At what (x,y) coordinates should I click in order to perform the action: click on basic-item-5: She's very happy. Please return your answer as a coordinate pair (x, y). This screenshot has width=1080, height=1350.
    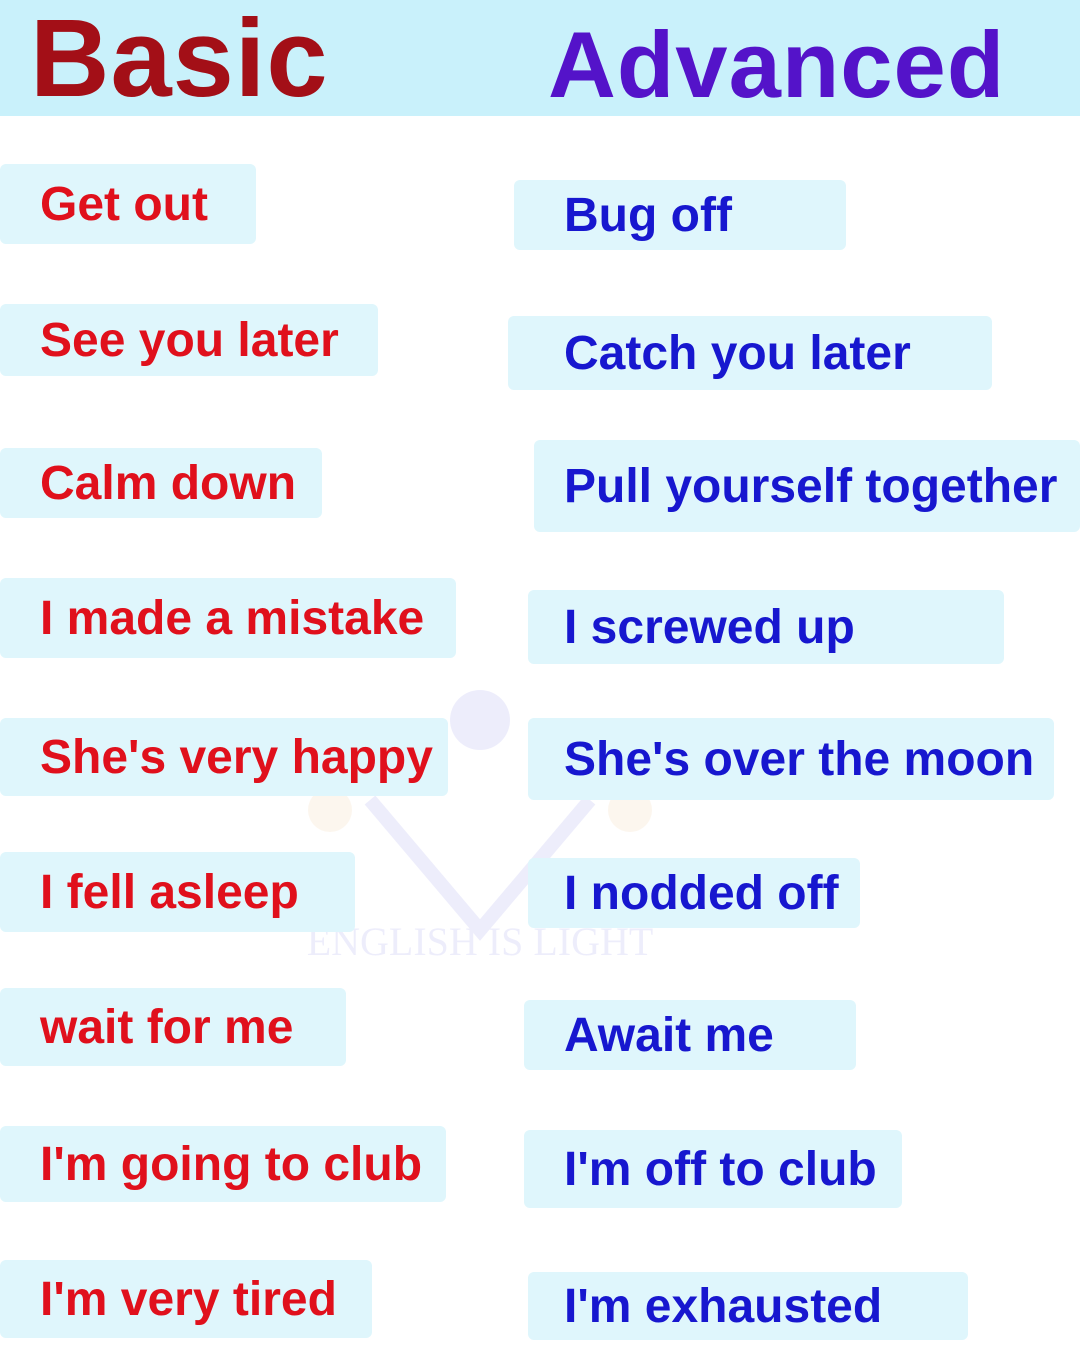
    Looking at the image, I should click on (224, 757).